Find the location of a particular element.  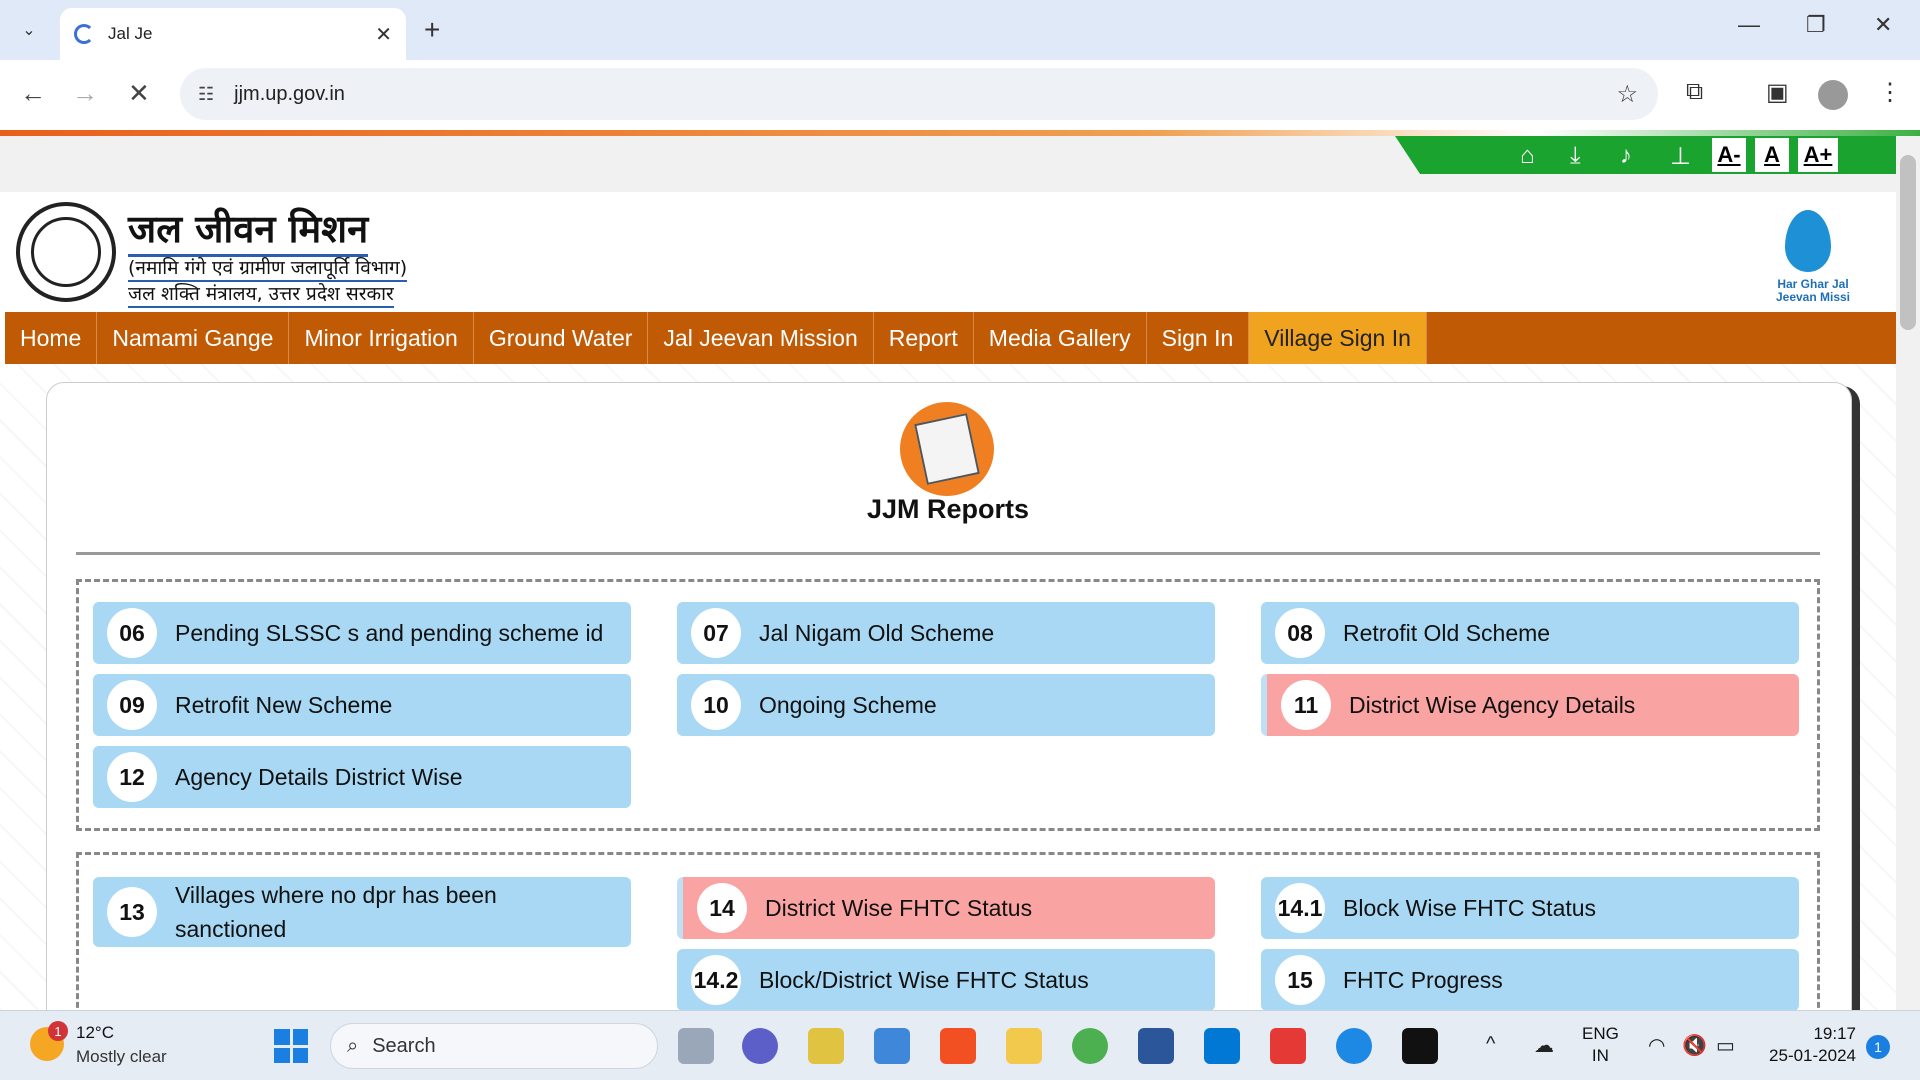

clock: 19:17 25-01-2024 is located at coordinates (1808, 1045).